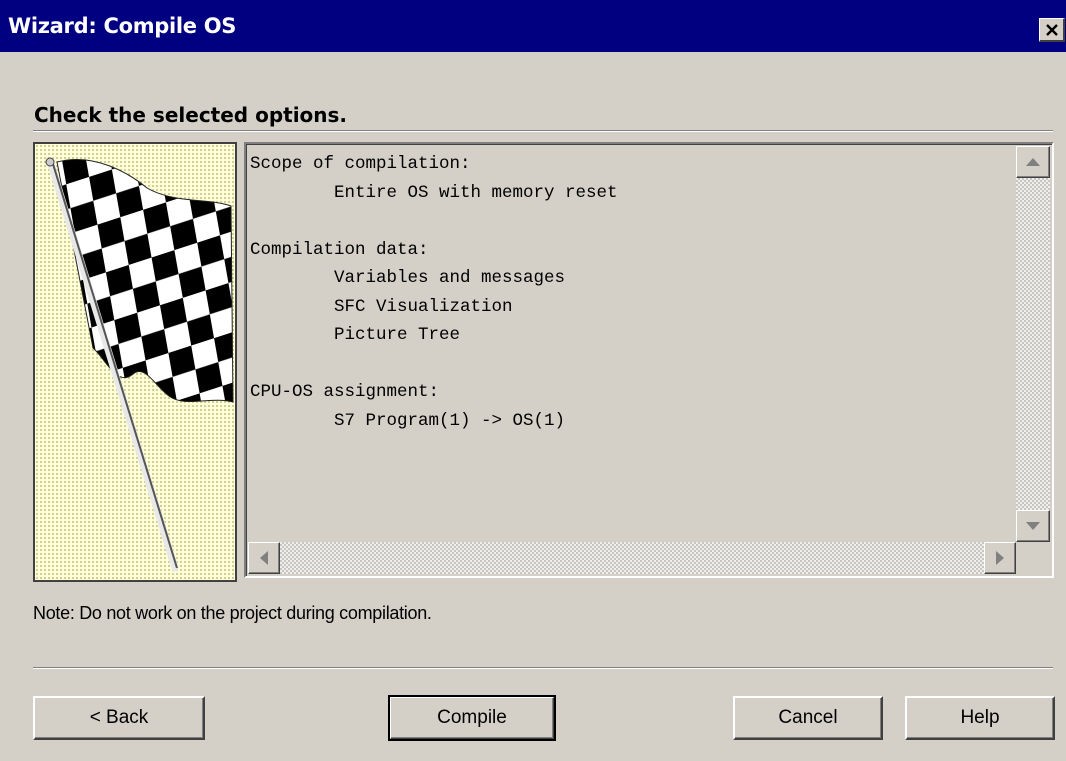  I want to click on arrow-left-icon, so click(264, 558).